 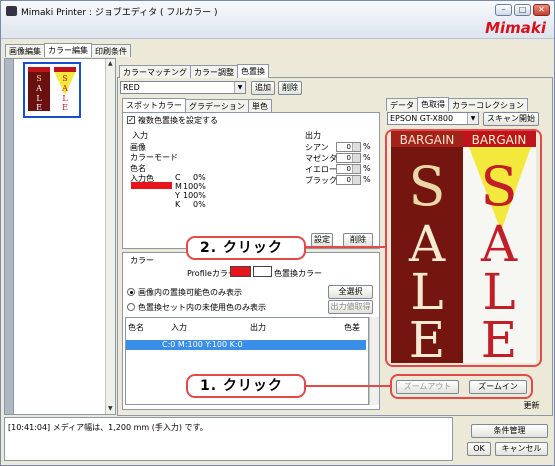 I want to click on cmyk-k-label: K, so click(x=178, y=204).